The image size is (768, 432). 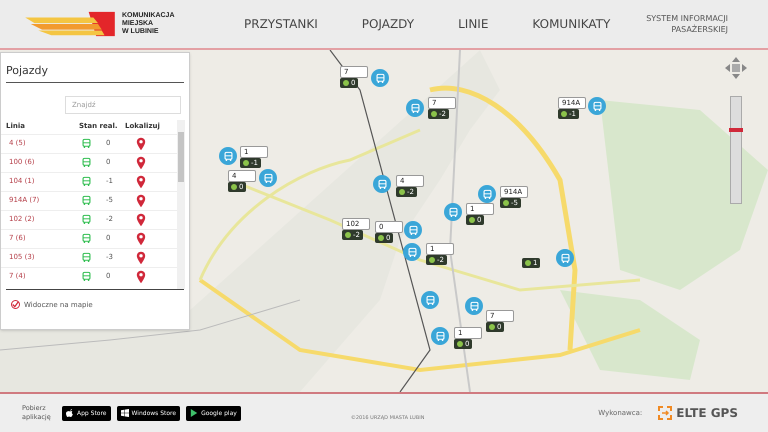 I want to click on nav-link: PRZYSTANKI, so click(x=281, y=24).